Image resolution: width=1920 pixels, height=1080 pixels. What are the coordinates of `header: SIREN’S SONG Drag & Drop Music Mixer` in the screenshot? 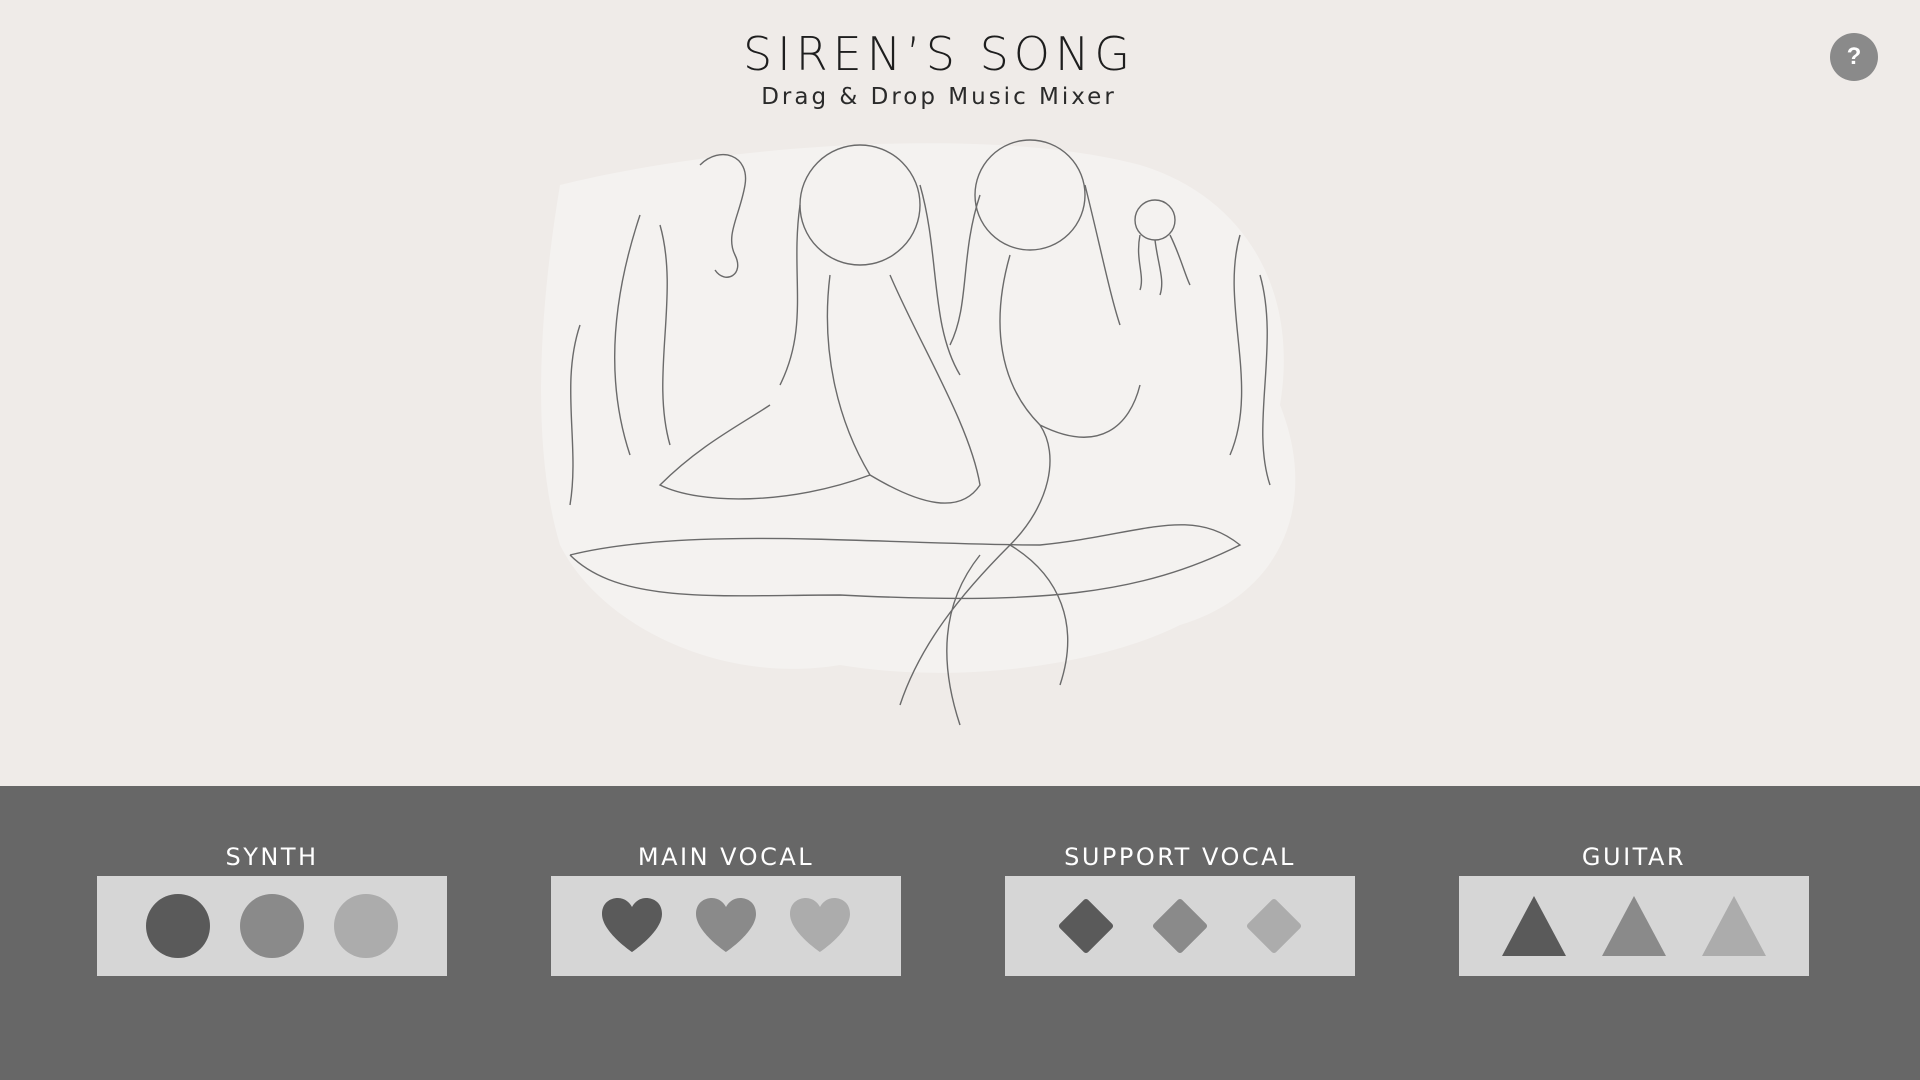 It's located at (939, 69).